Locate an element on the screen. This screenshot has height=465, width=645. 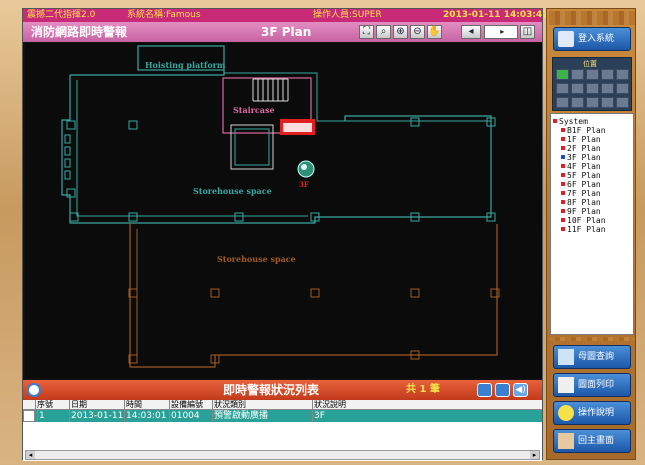
plan-header-title: 消防網路即時警報 is located at coordinates (79, 32).